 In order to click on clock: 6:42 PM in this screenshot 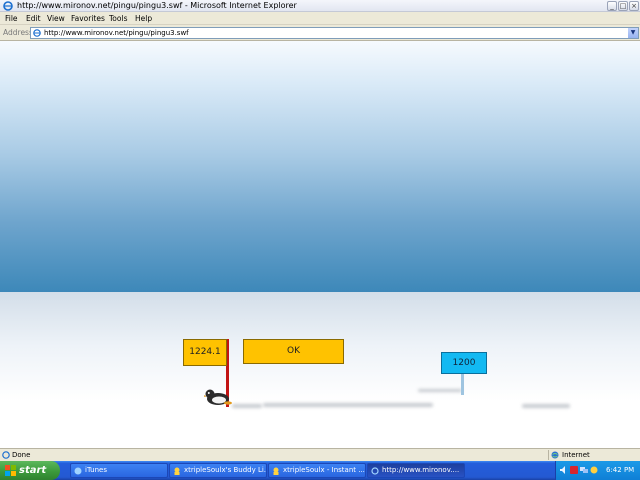, I will do `click(620, 470)`.